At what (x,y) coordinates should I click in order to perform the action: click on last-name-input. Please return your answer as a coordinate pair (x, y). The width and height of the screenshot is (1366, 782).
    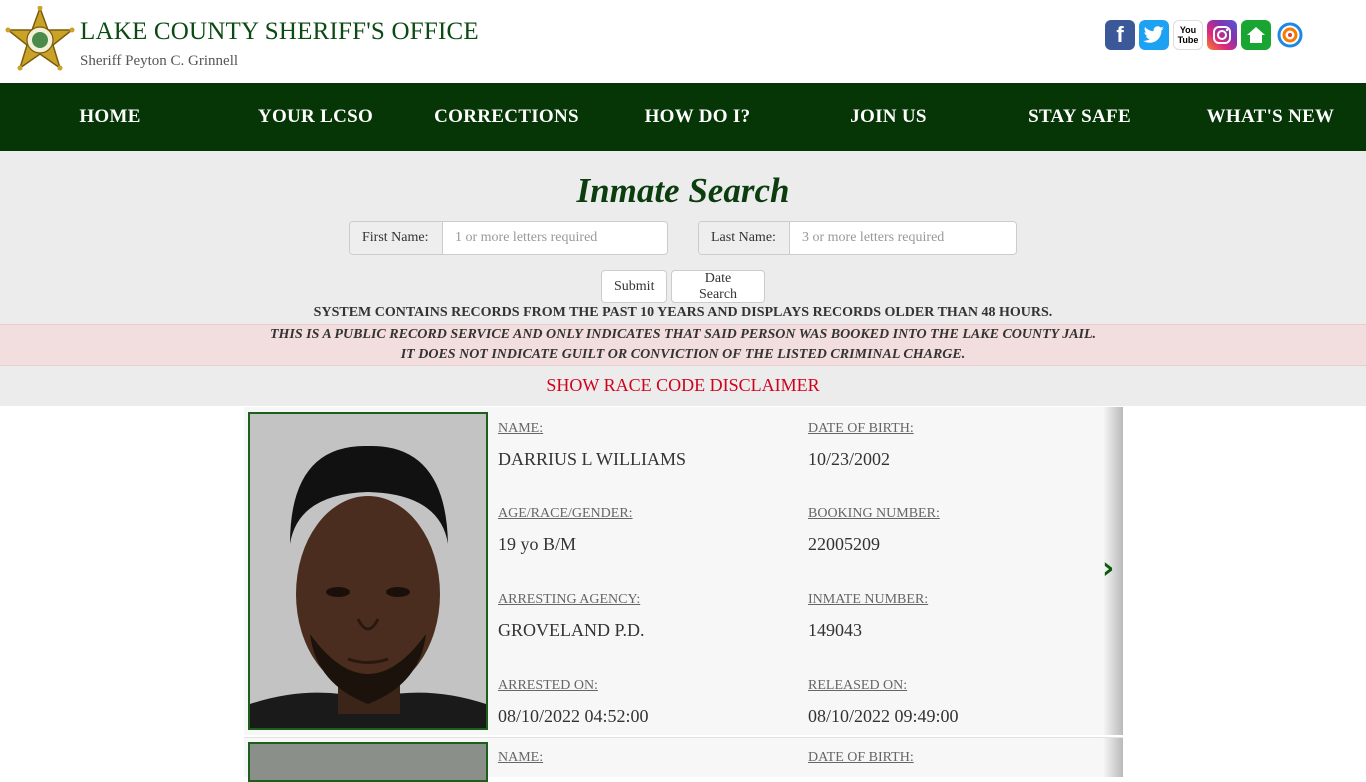
    Looking at the image, I should click on (903, 238).